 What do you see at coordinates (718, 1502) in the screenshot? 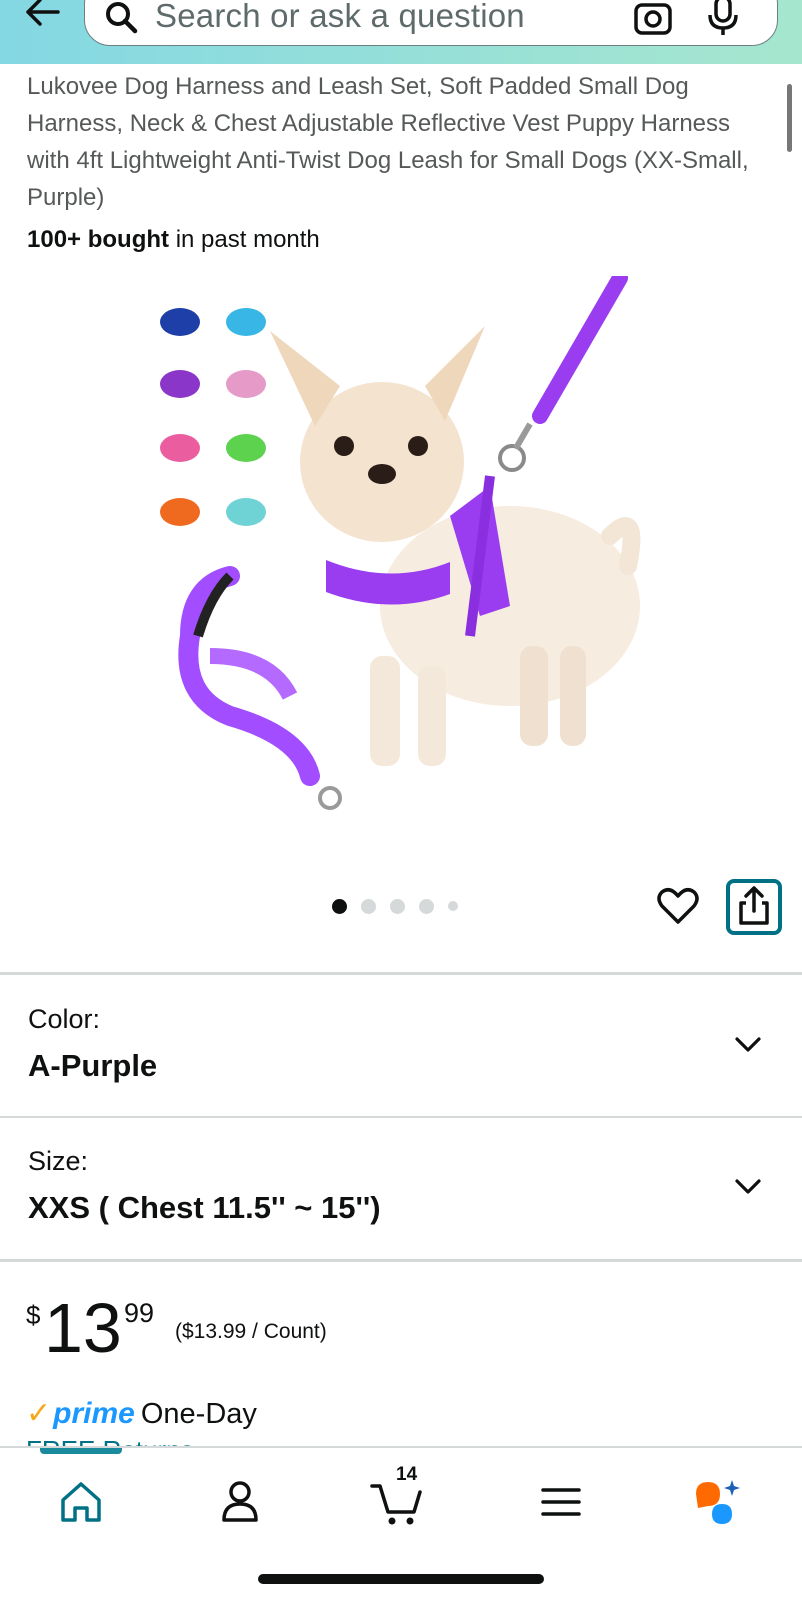
I see `rufus-assistant-icon` at bounding box center [718, 1502].